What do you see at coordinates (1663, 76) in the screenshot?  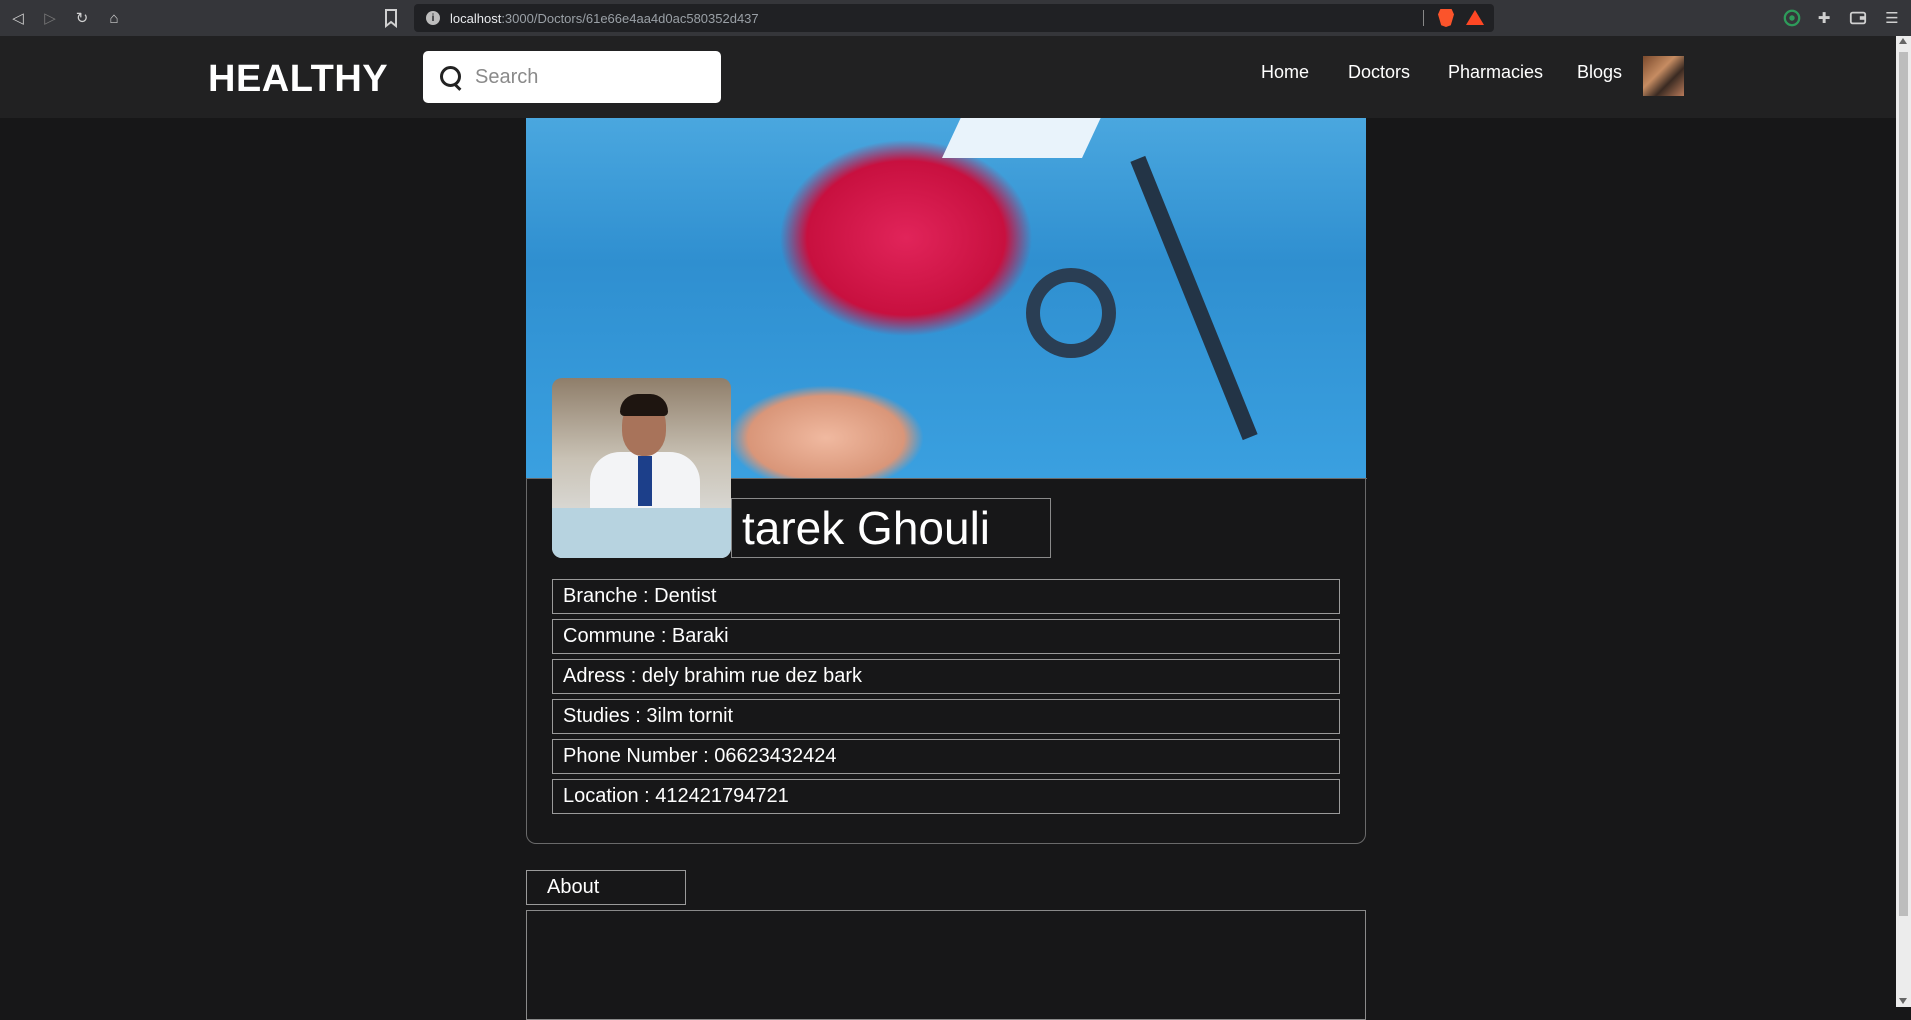 I see `user-avatar` at bounding box center [1663, 76].